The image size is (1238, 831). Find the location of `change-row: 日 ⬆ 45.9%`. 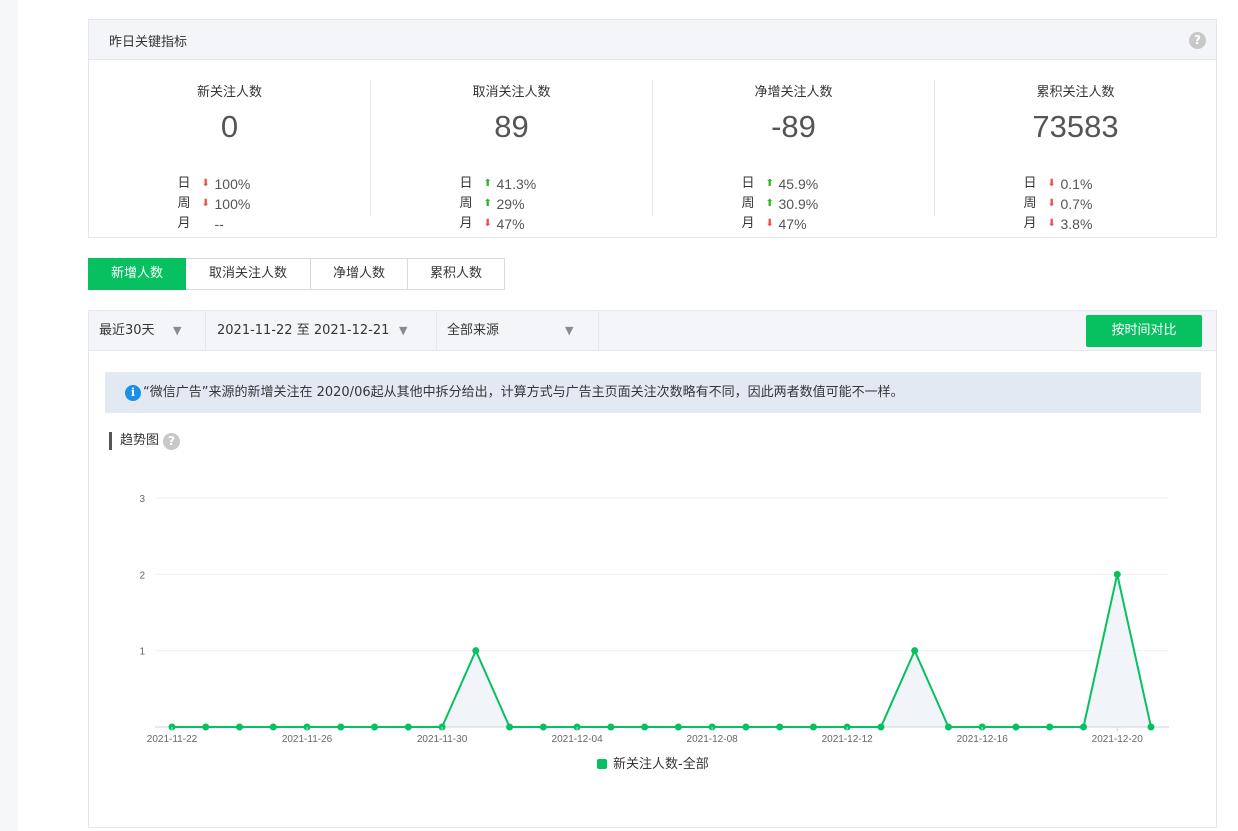

change-row: 日 ⬆ 45.9% is located at coordinates (794, 184).